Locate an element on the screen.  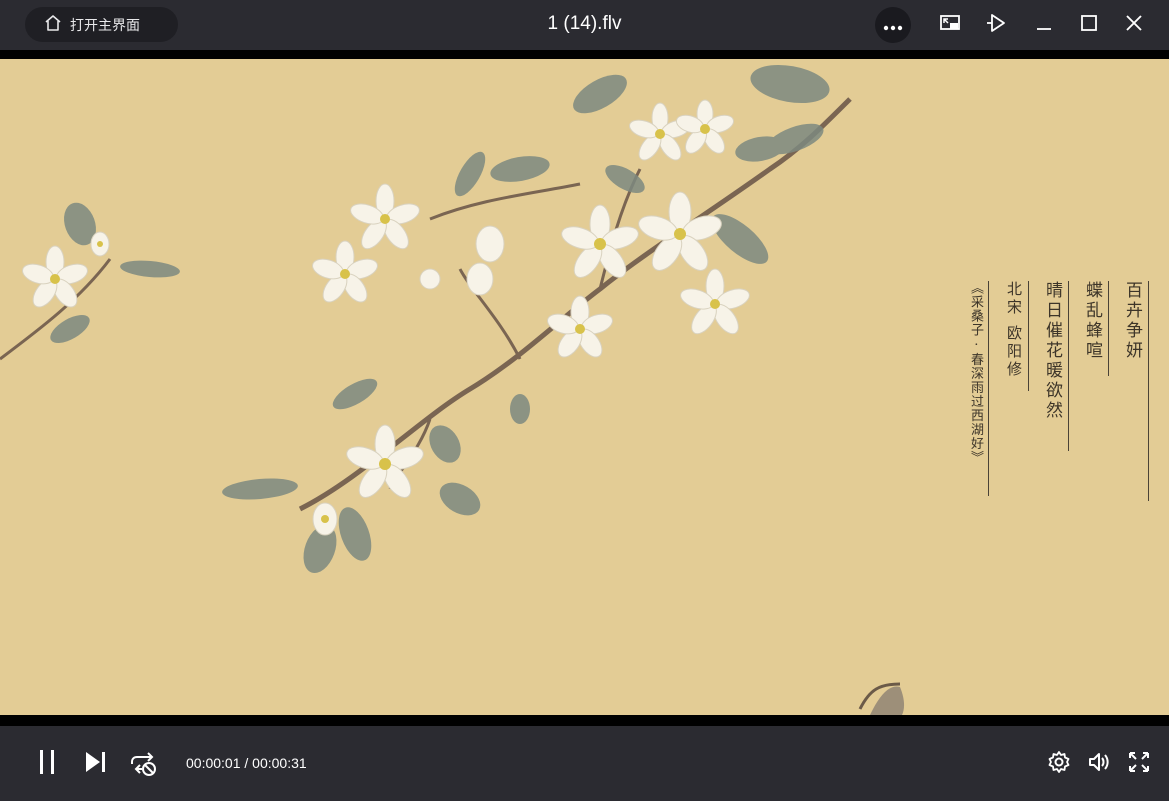
minimize-icon is located at coordinates (1044, 25).